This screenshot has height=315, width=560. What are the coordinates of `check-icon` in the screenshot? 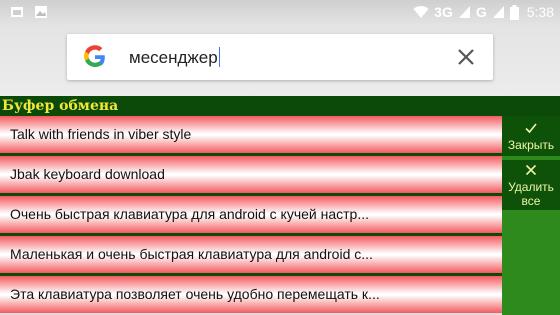 It's located at (531, 128).